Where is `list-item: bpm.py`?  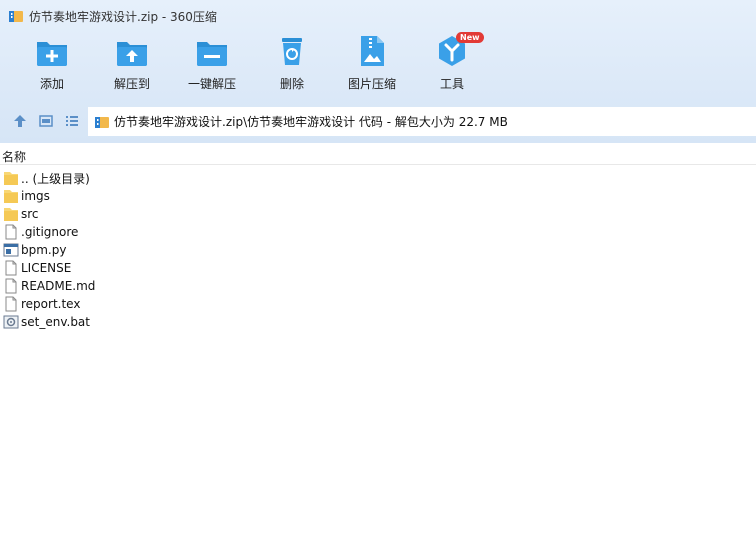
list-item: bpm.py is located at coordinates (378, 250).